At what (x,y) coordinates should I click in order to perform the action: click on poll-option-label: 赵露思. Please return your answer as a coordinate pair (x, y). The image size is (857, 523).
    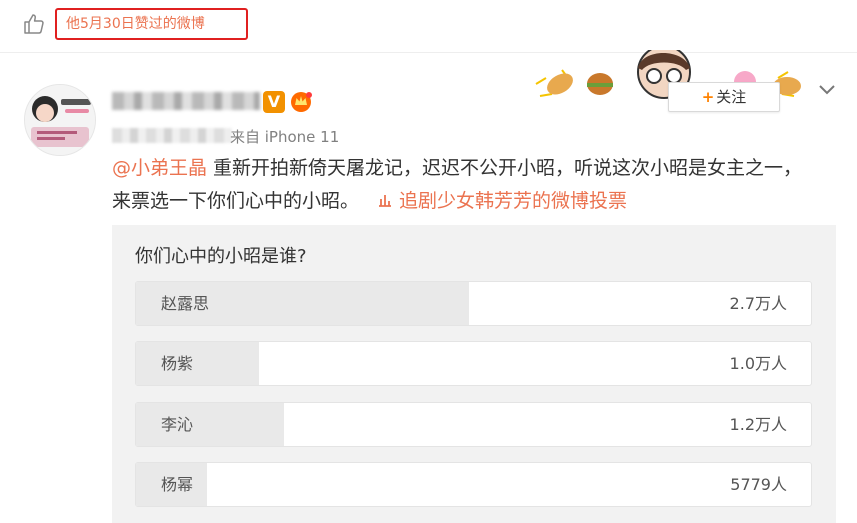
    Looking at the image, I should click on (185, 303).